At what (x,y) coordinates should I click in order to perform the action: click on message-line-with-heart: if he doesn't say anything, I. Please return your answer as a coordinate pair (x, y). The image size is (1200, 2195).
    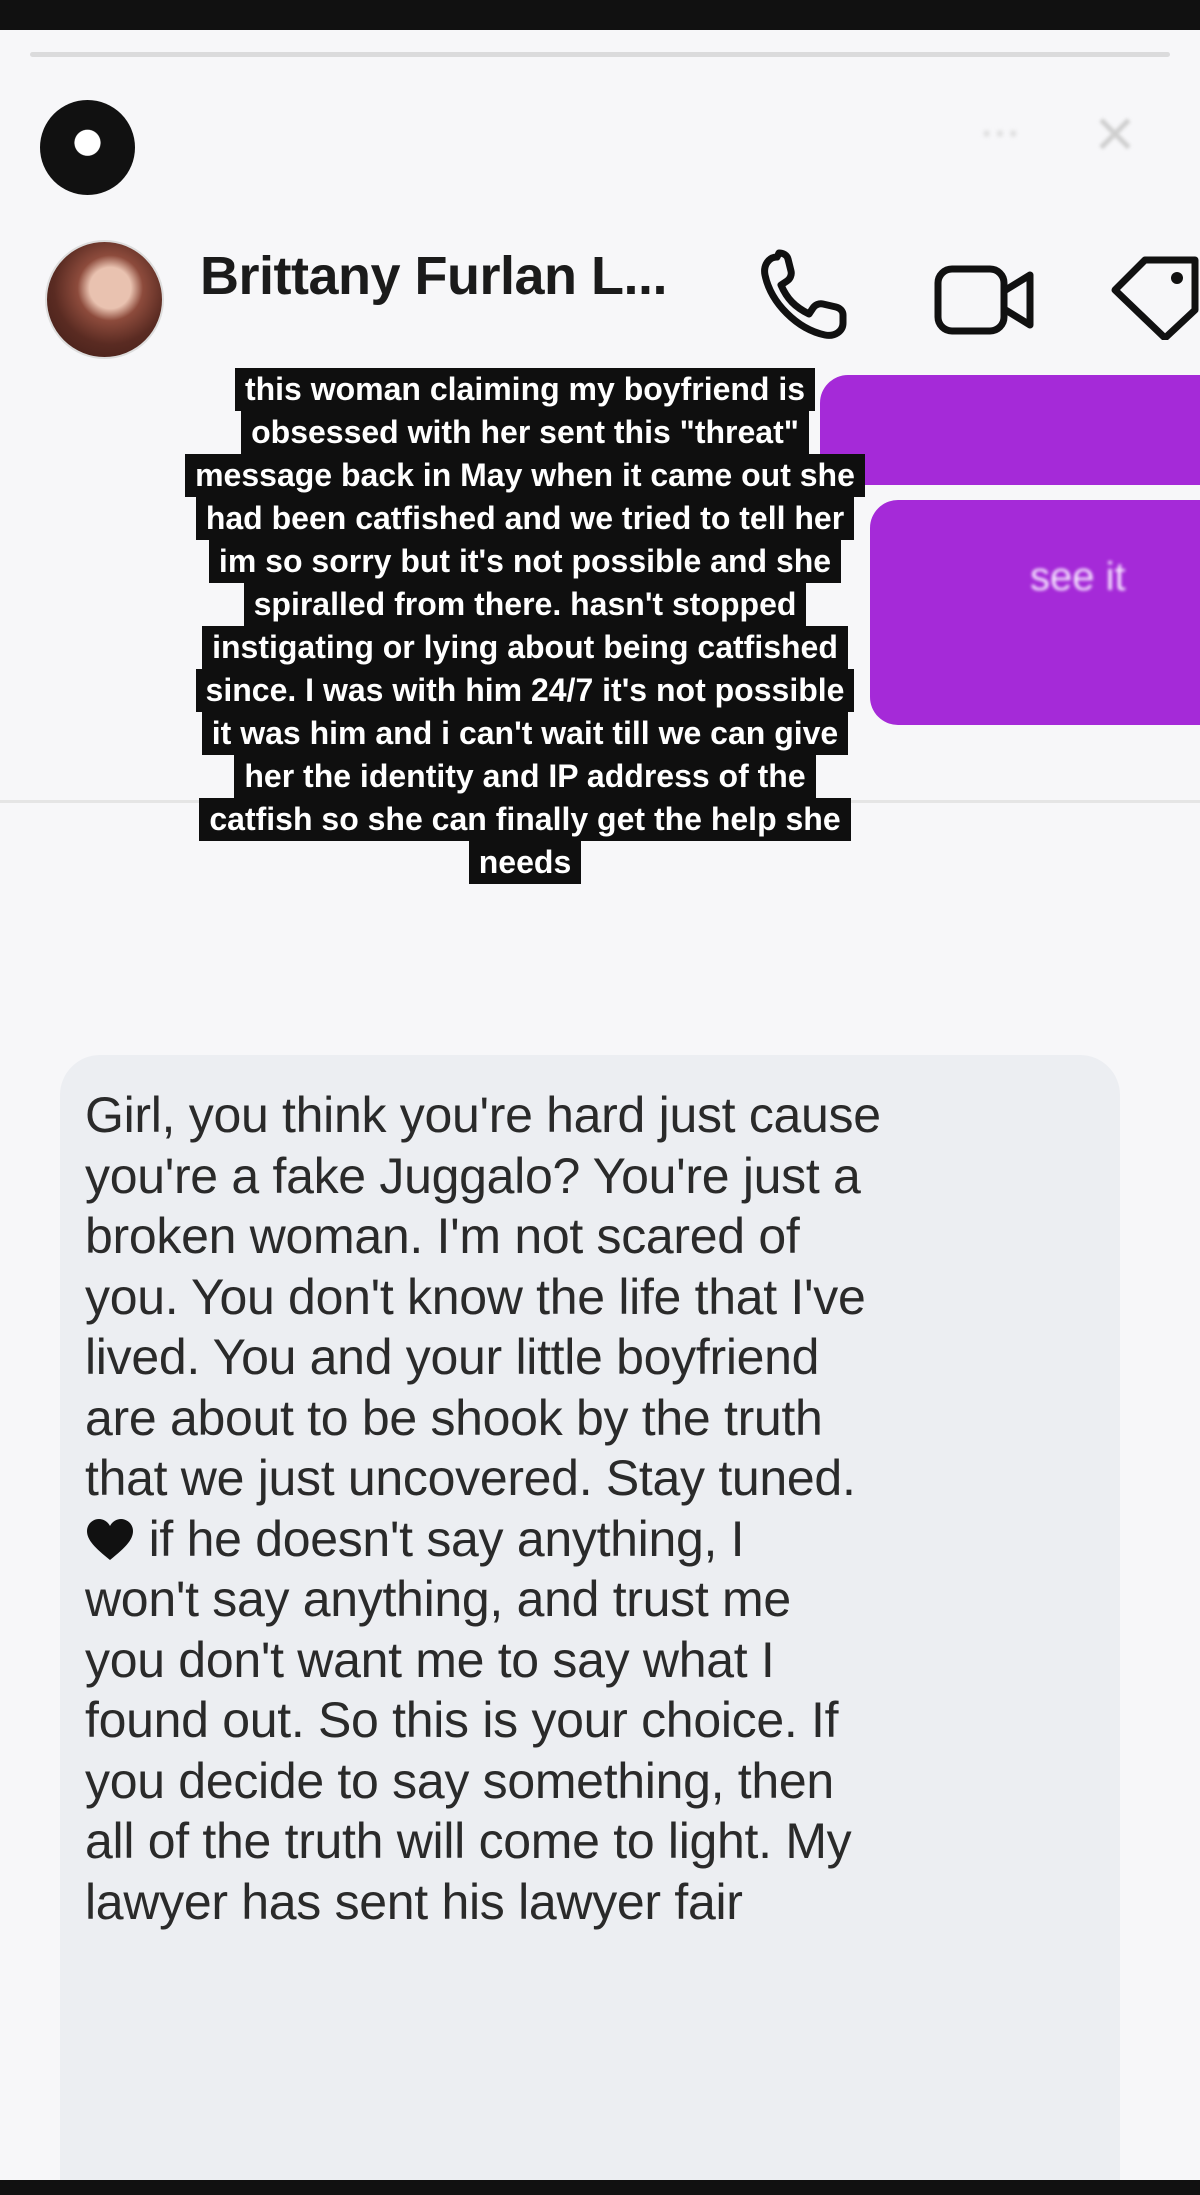
    Looking at the image, I should click on (585, 1539).